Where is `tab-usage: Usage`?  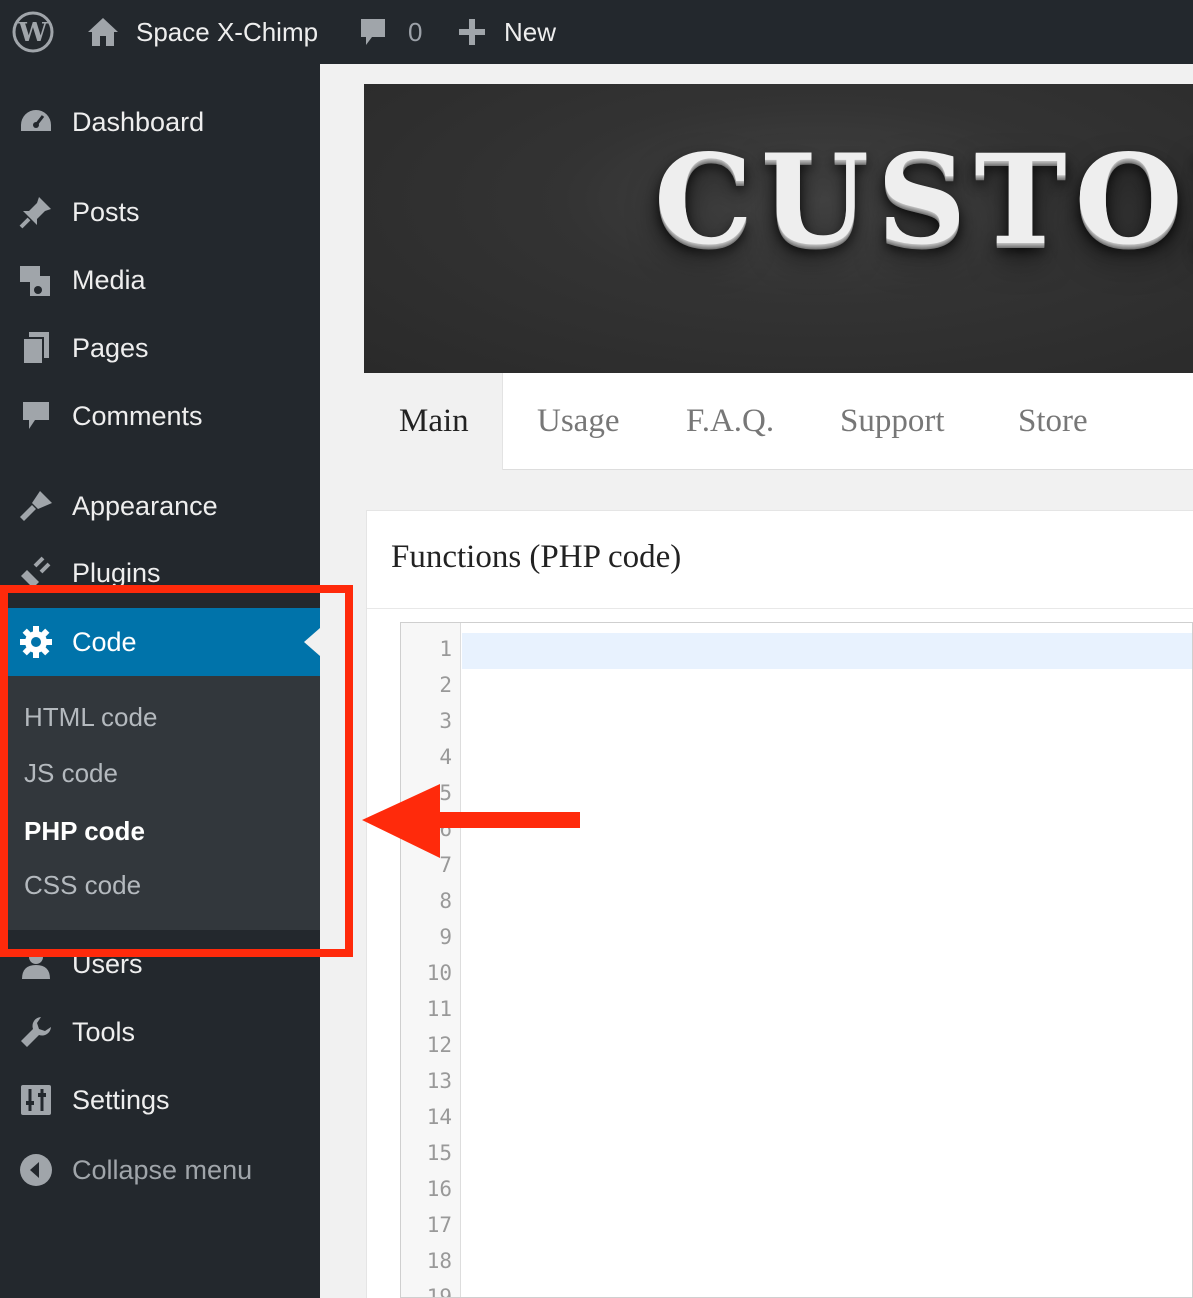
tab-usage: Usage is located at coordinates (578, 421).